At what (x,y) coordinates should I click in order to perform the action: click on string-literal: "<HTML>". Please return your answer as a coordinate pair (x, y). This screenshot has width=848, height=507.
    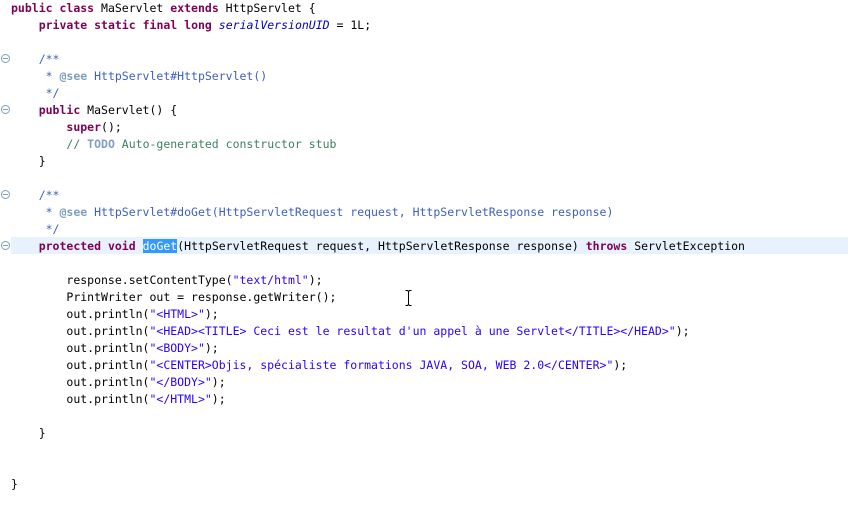
    Looking at the image, I should click on (177, 314).